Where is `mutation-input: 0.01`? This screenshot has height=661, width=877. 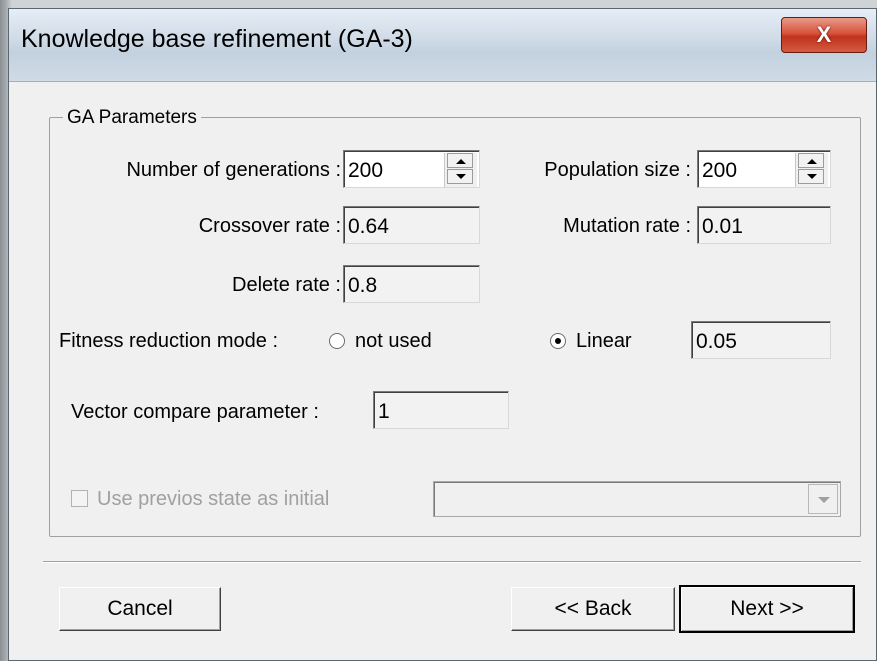 mutation-input: 0.01 is located at coordinates (764, 225).